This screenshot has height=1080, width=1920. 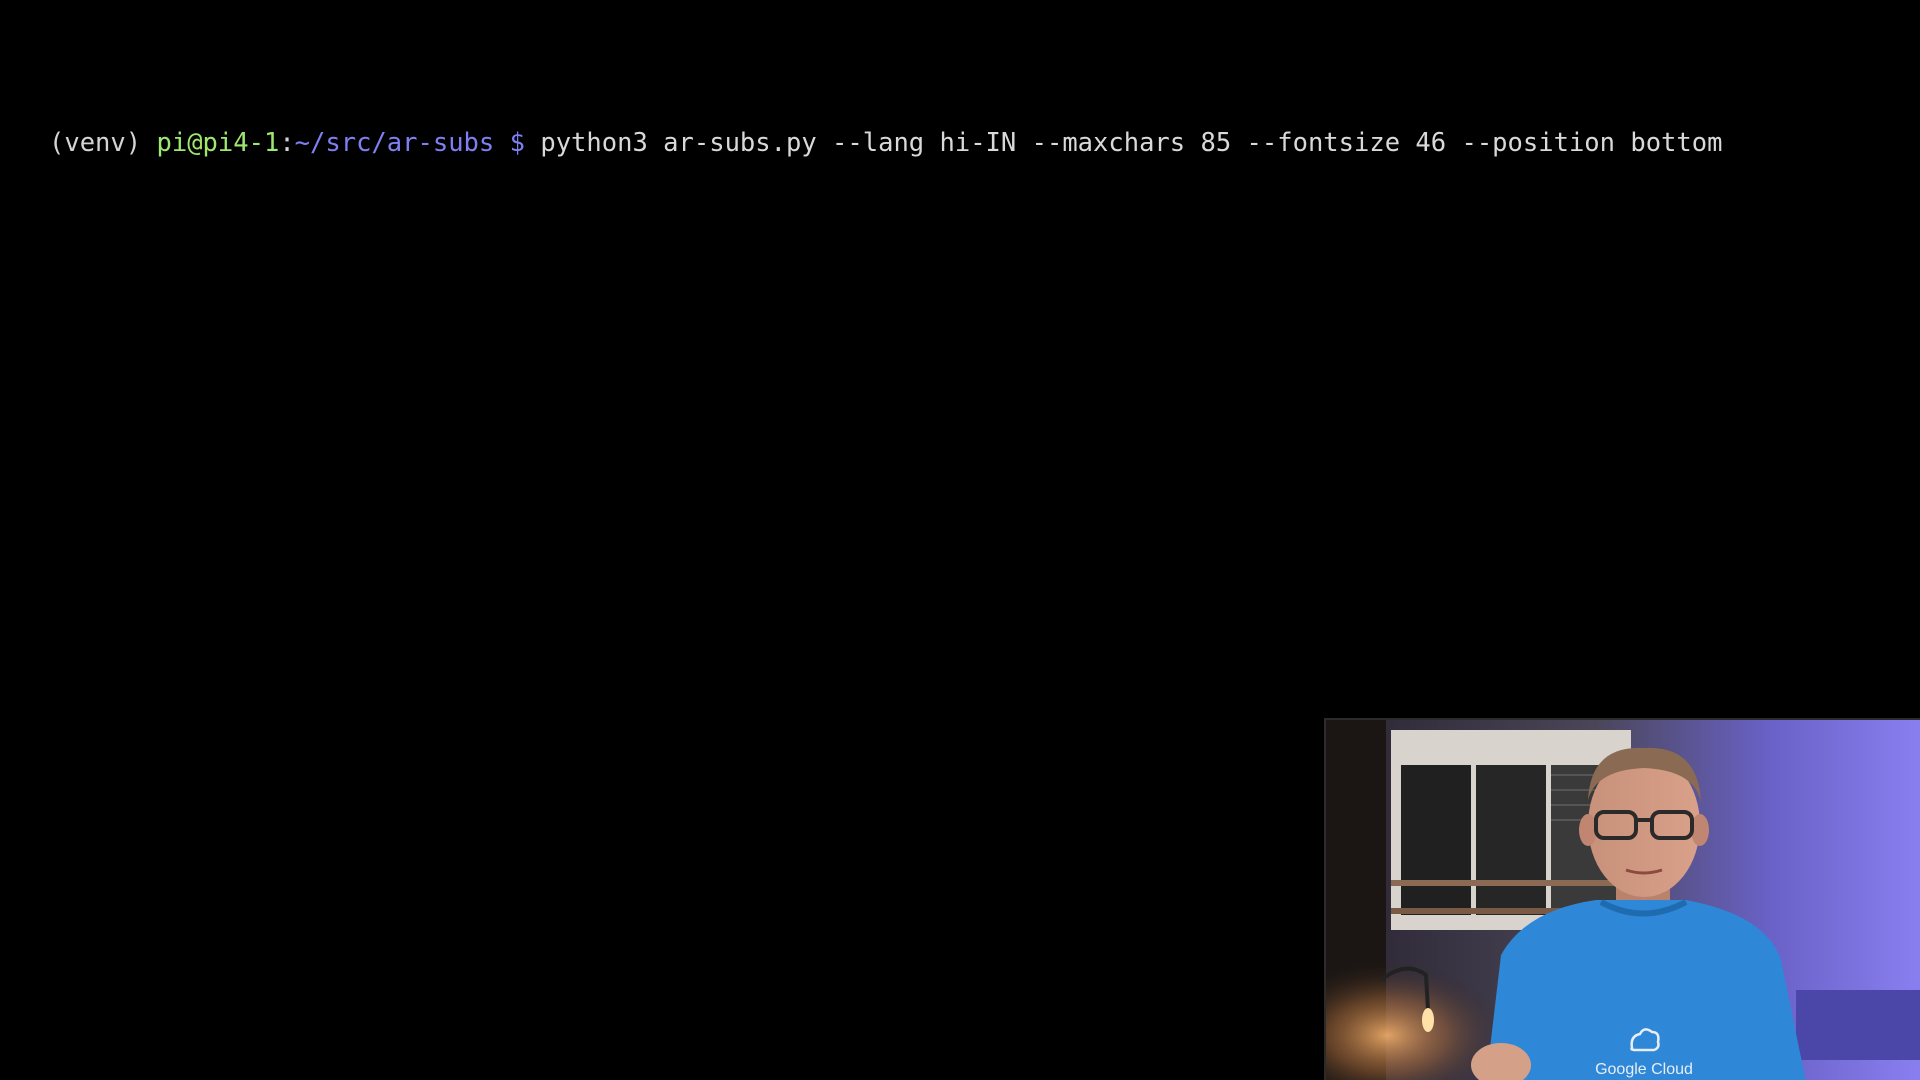 I want to click on lamp-bulb, so click(x=1428, y=1020).